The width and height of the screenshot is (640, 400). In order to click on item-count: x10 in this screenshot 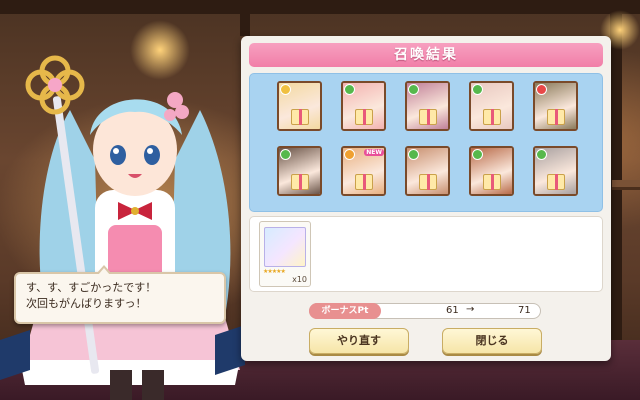, I will do `click(299, 279)`.